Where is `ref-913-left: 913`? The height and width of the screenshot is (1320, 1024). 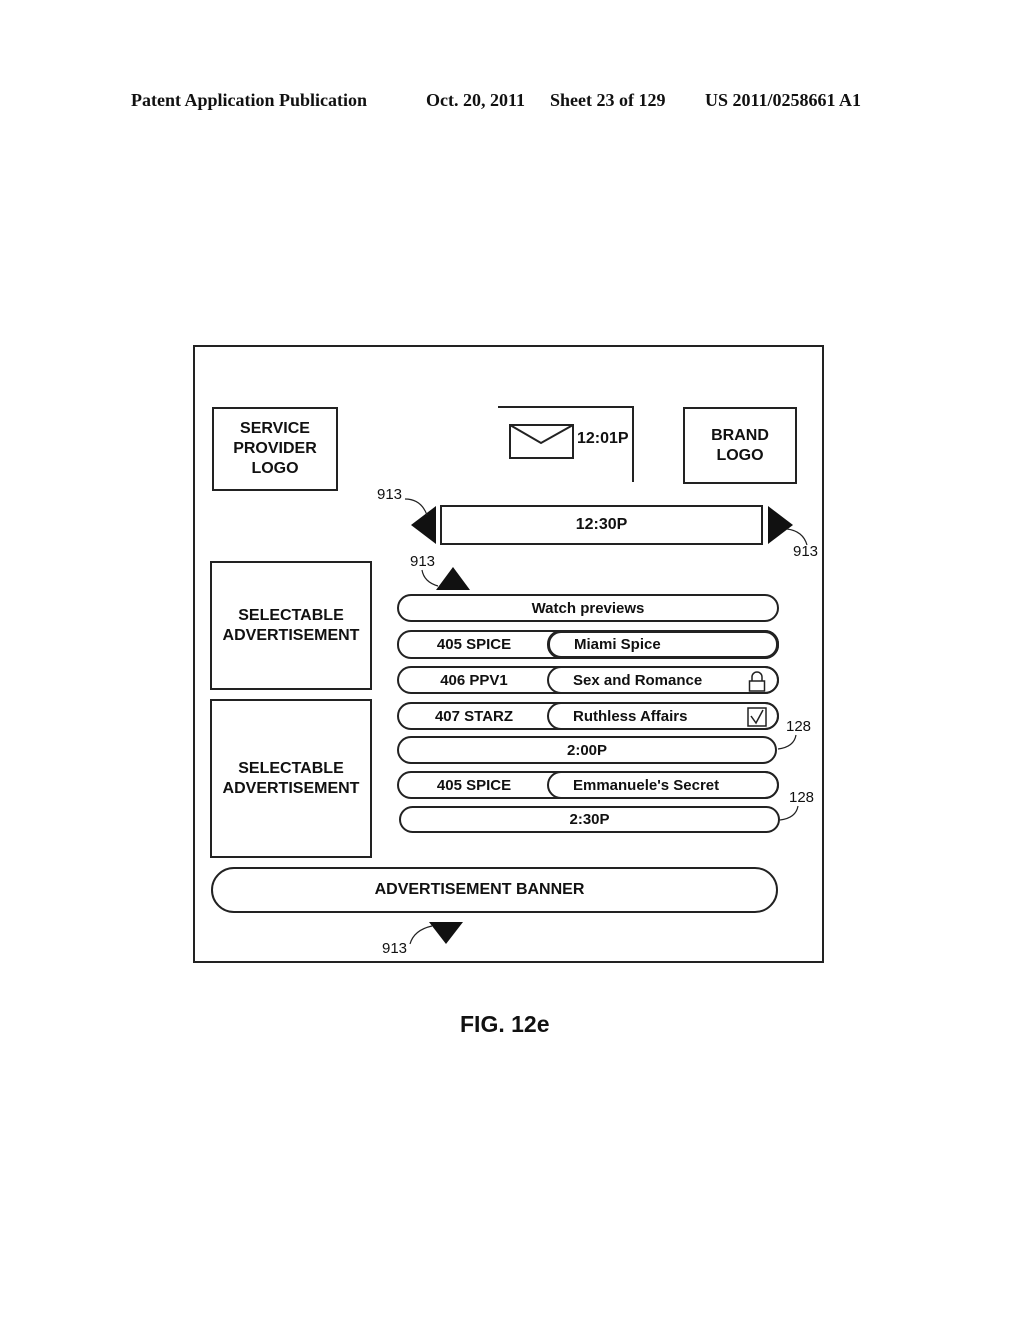
ref-913-left: 913 is located at coordinates (390, 494).